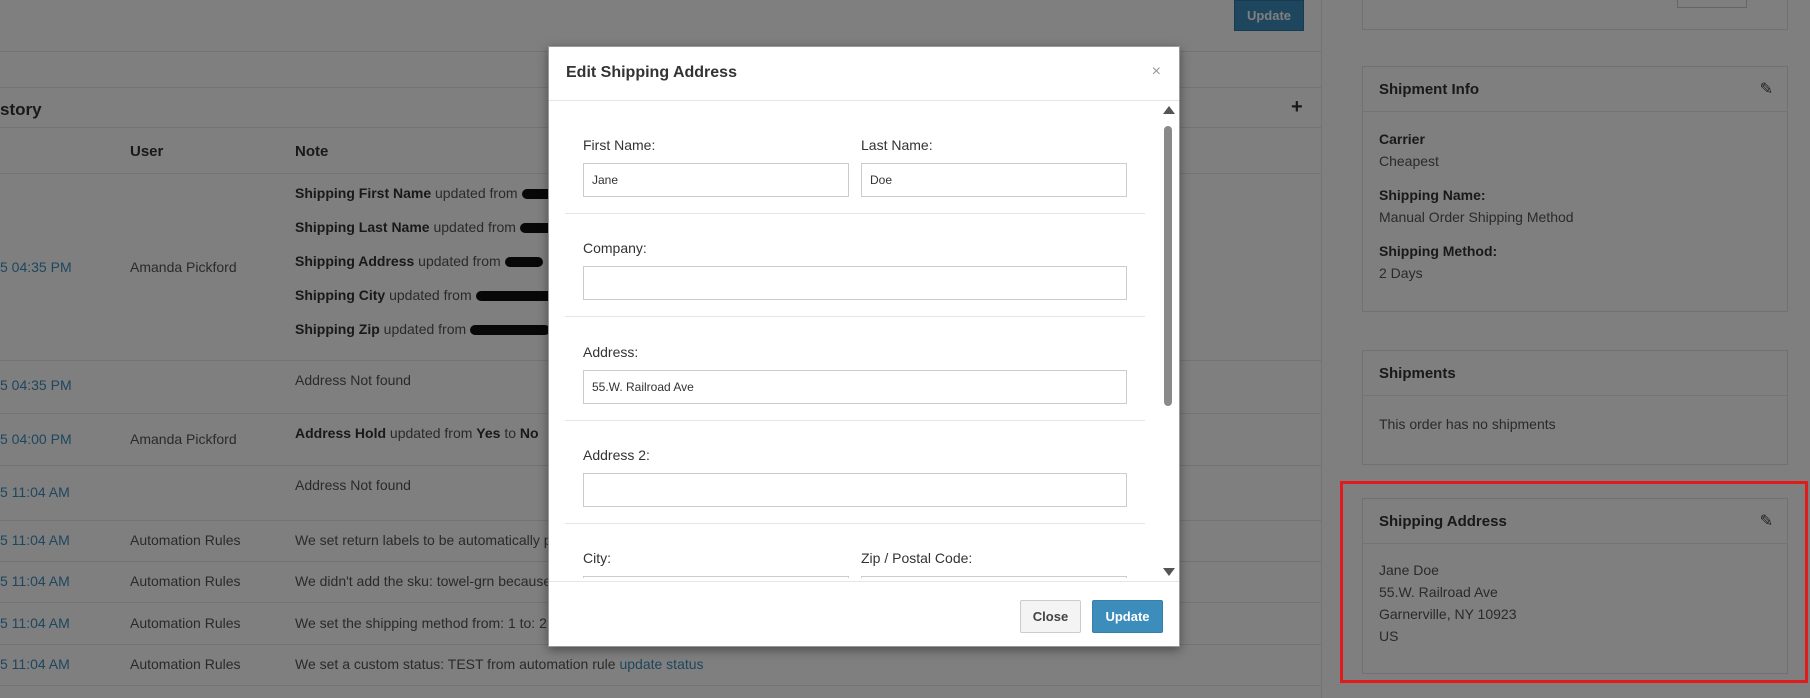 This screenshot has height=698, width=1810. I want to click on first-name-label: First Name:, so click(619, 145).